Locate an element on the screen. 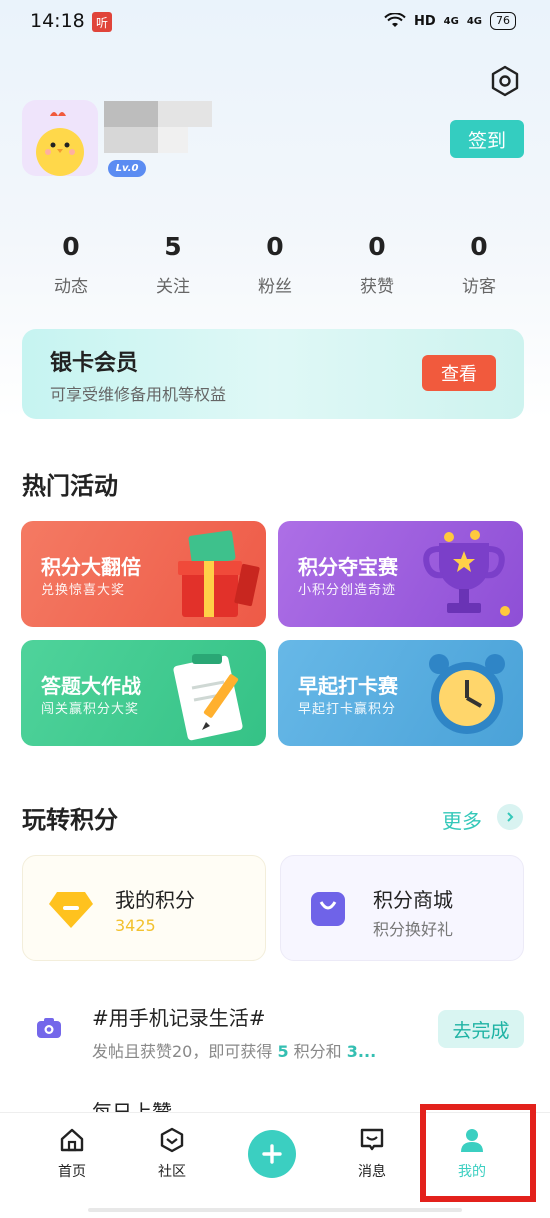  stat-visitors: 0 访客 is located at coordinates (479, 264).